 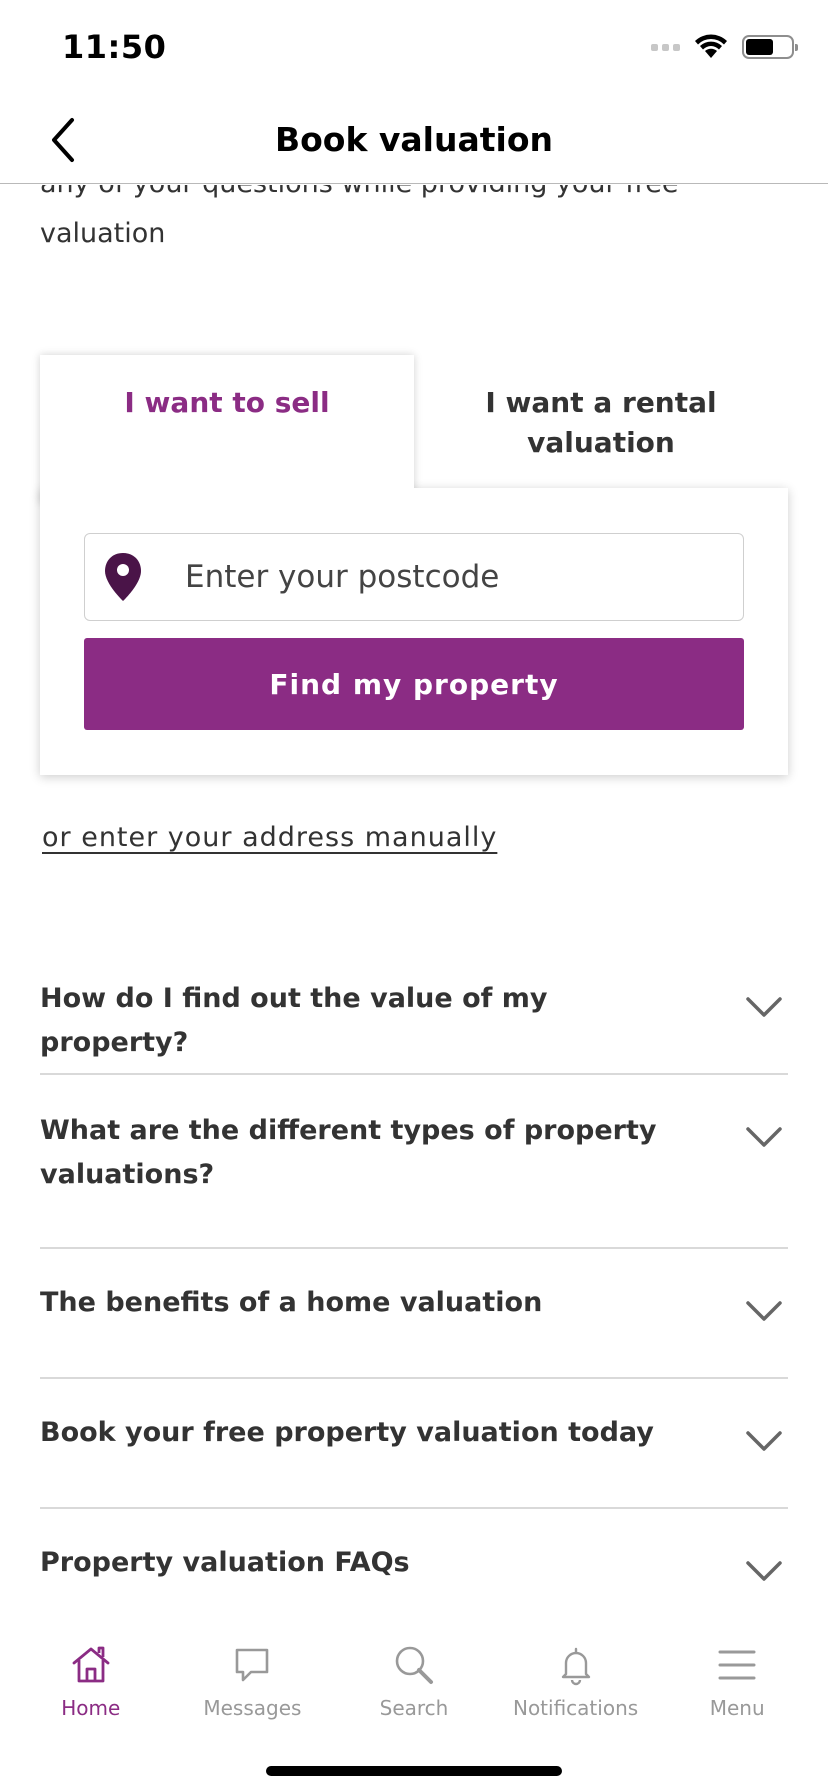 What do you see at coordinates (347, 1432) in the screenshot?
I see `faq-label: Book your free property valuation today` at bounding box center [347, 1432].